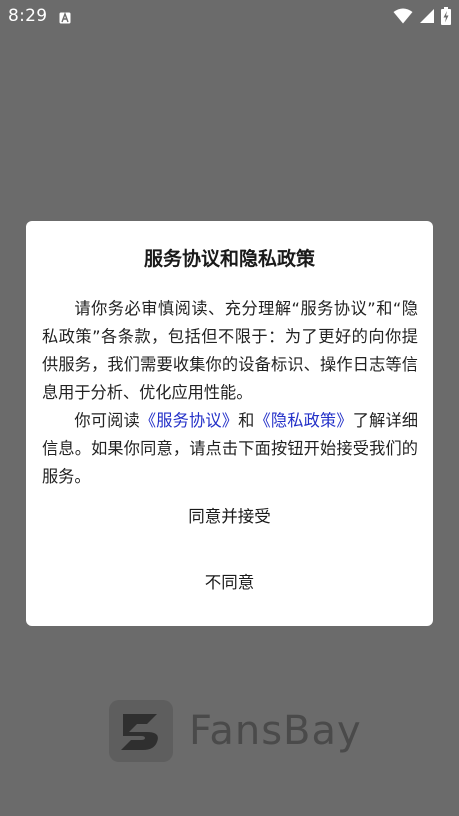  What do you see at coordinates (403, 16) in the screenshot?
I see `wifi-icon` at bounding box center [403, 16].